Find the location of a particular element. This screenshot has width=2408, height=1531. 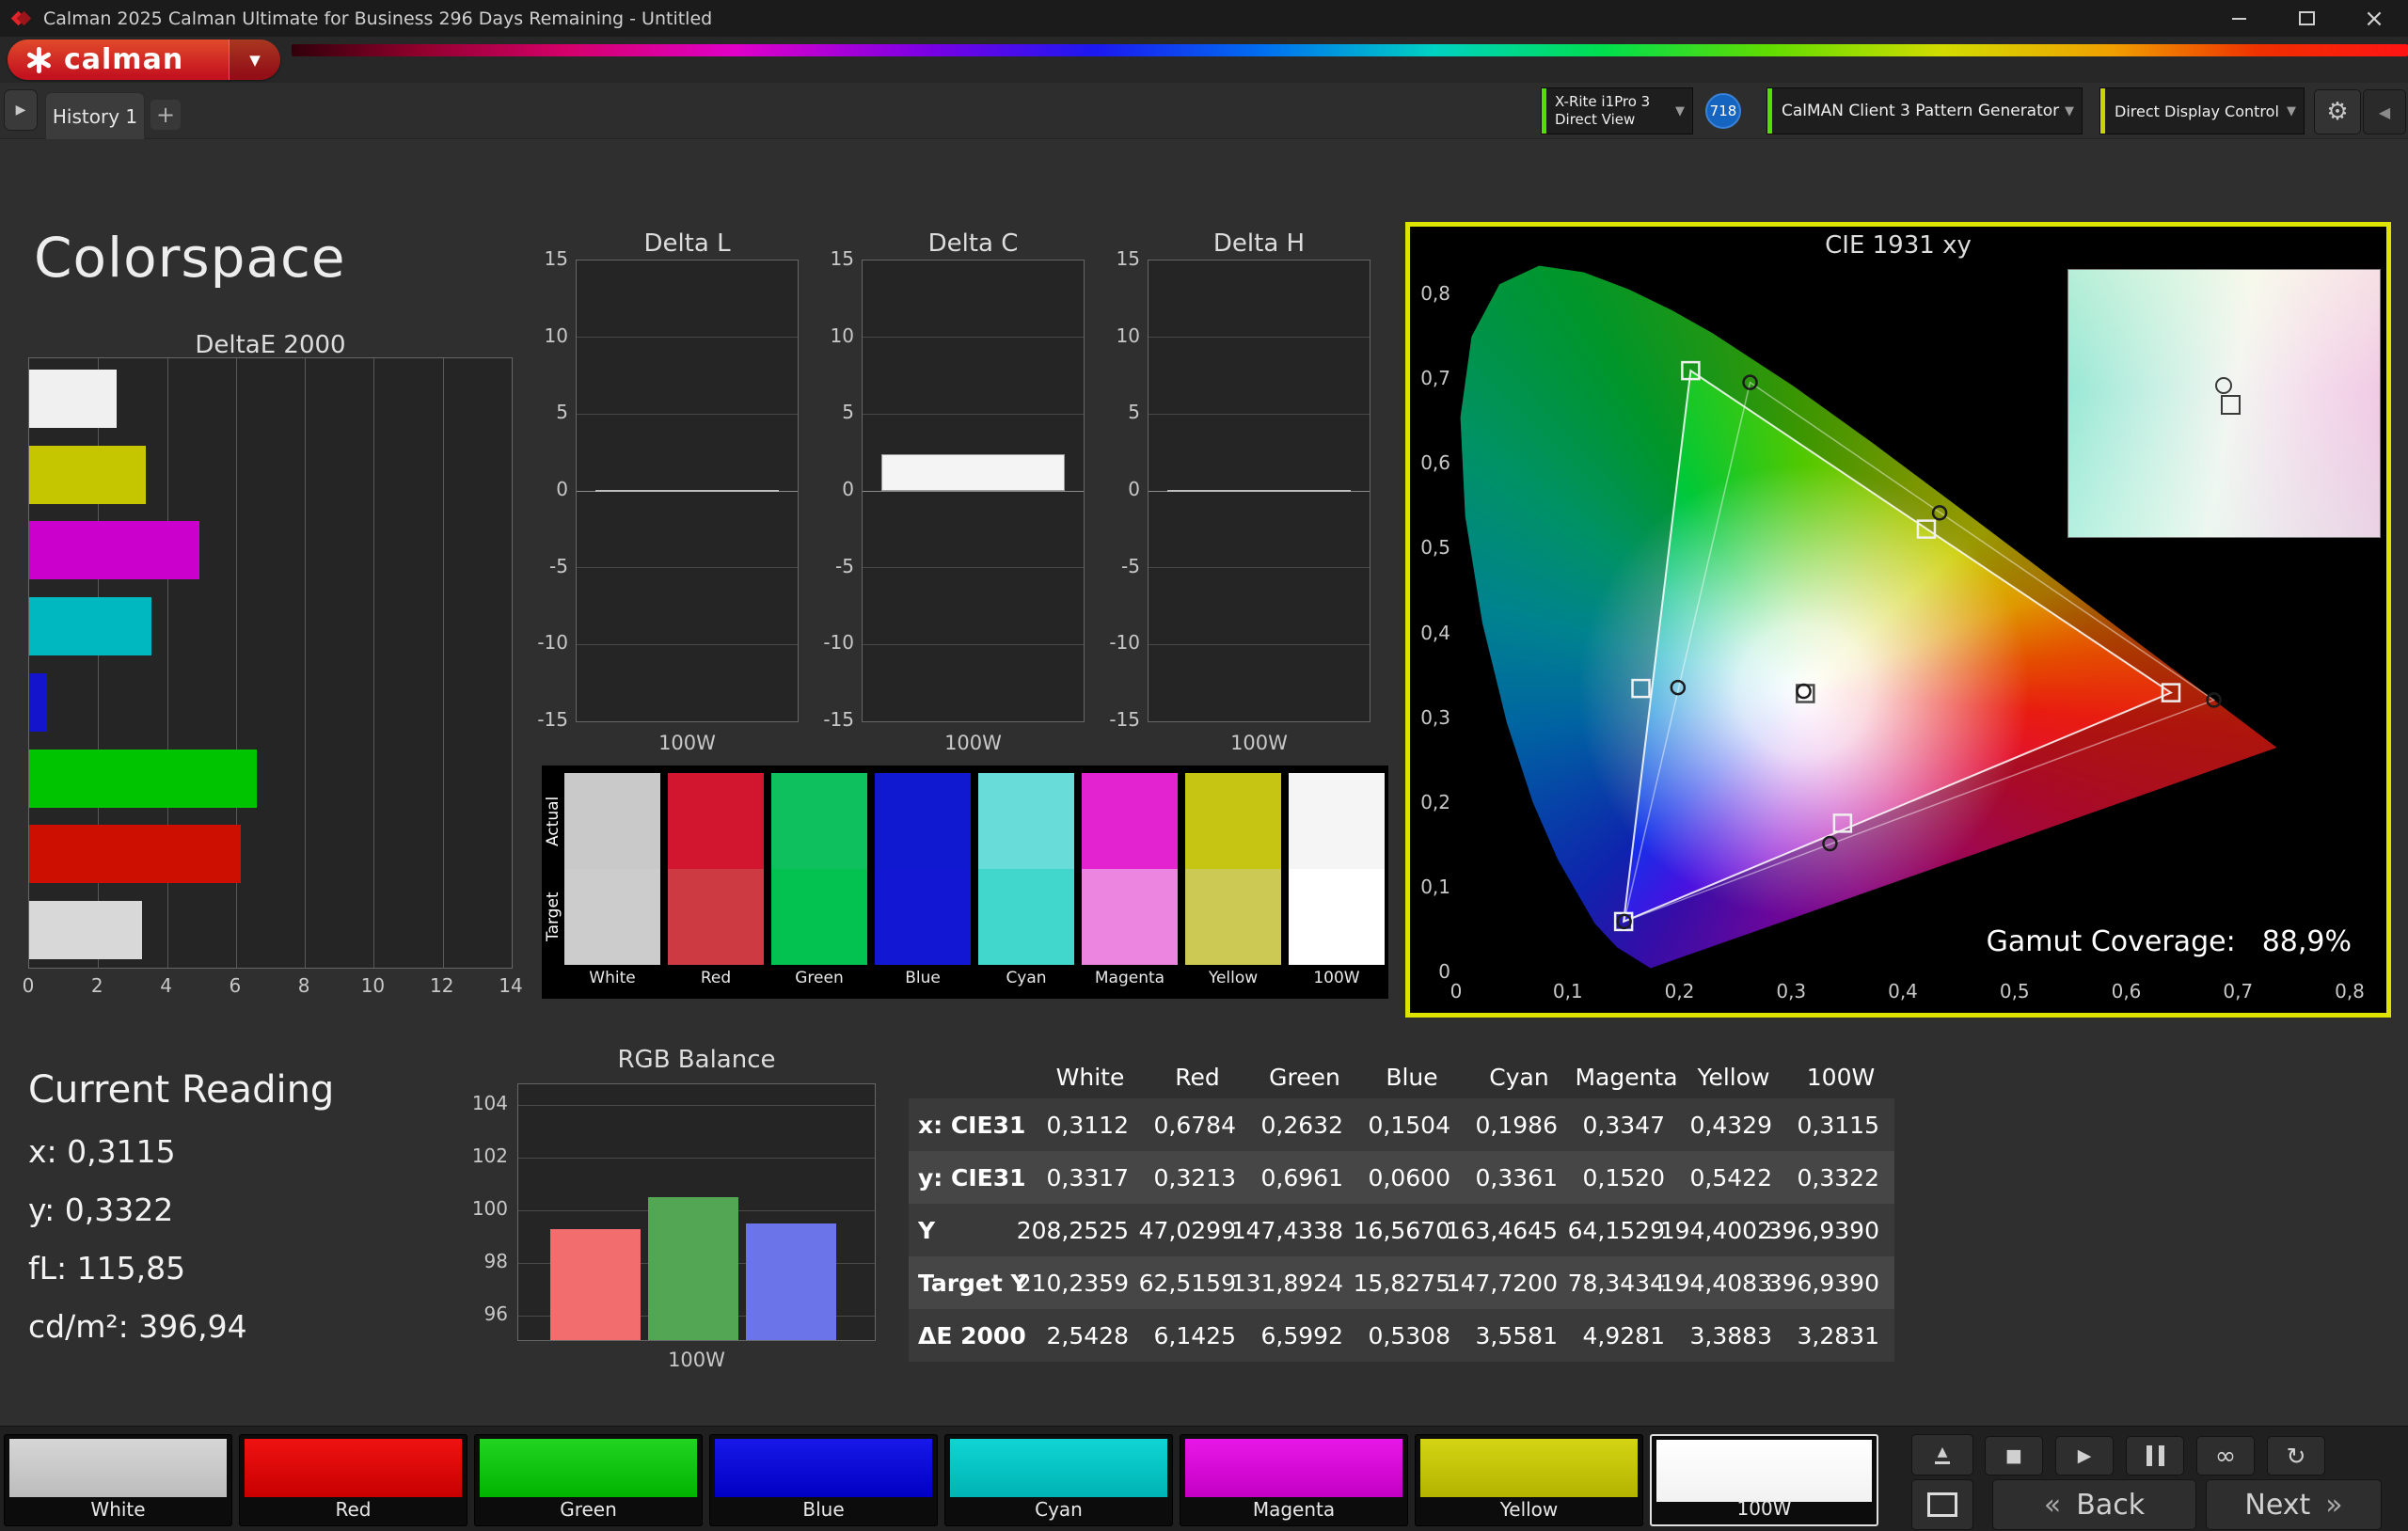

refresh-button: ↻ is located at coordinates (2296, 1456).